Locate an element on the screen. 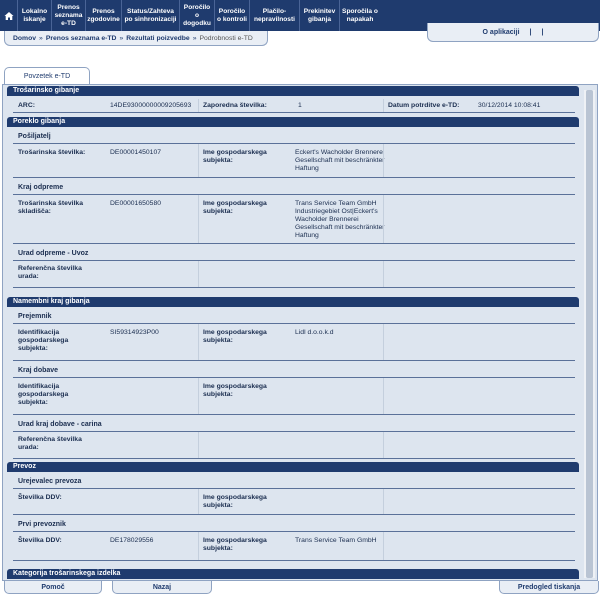 This screenshot has width=600, height=594. consignor-subheading: Pošiljatelj is located at coordinates (34, 136).